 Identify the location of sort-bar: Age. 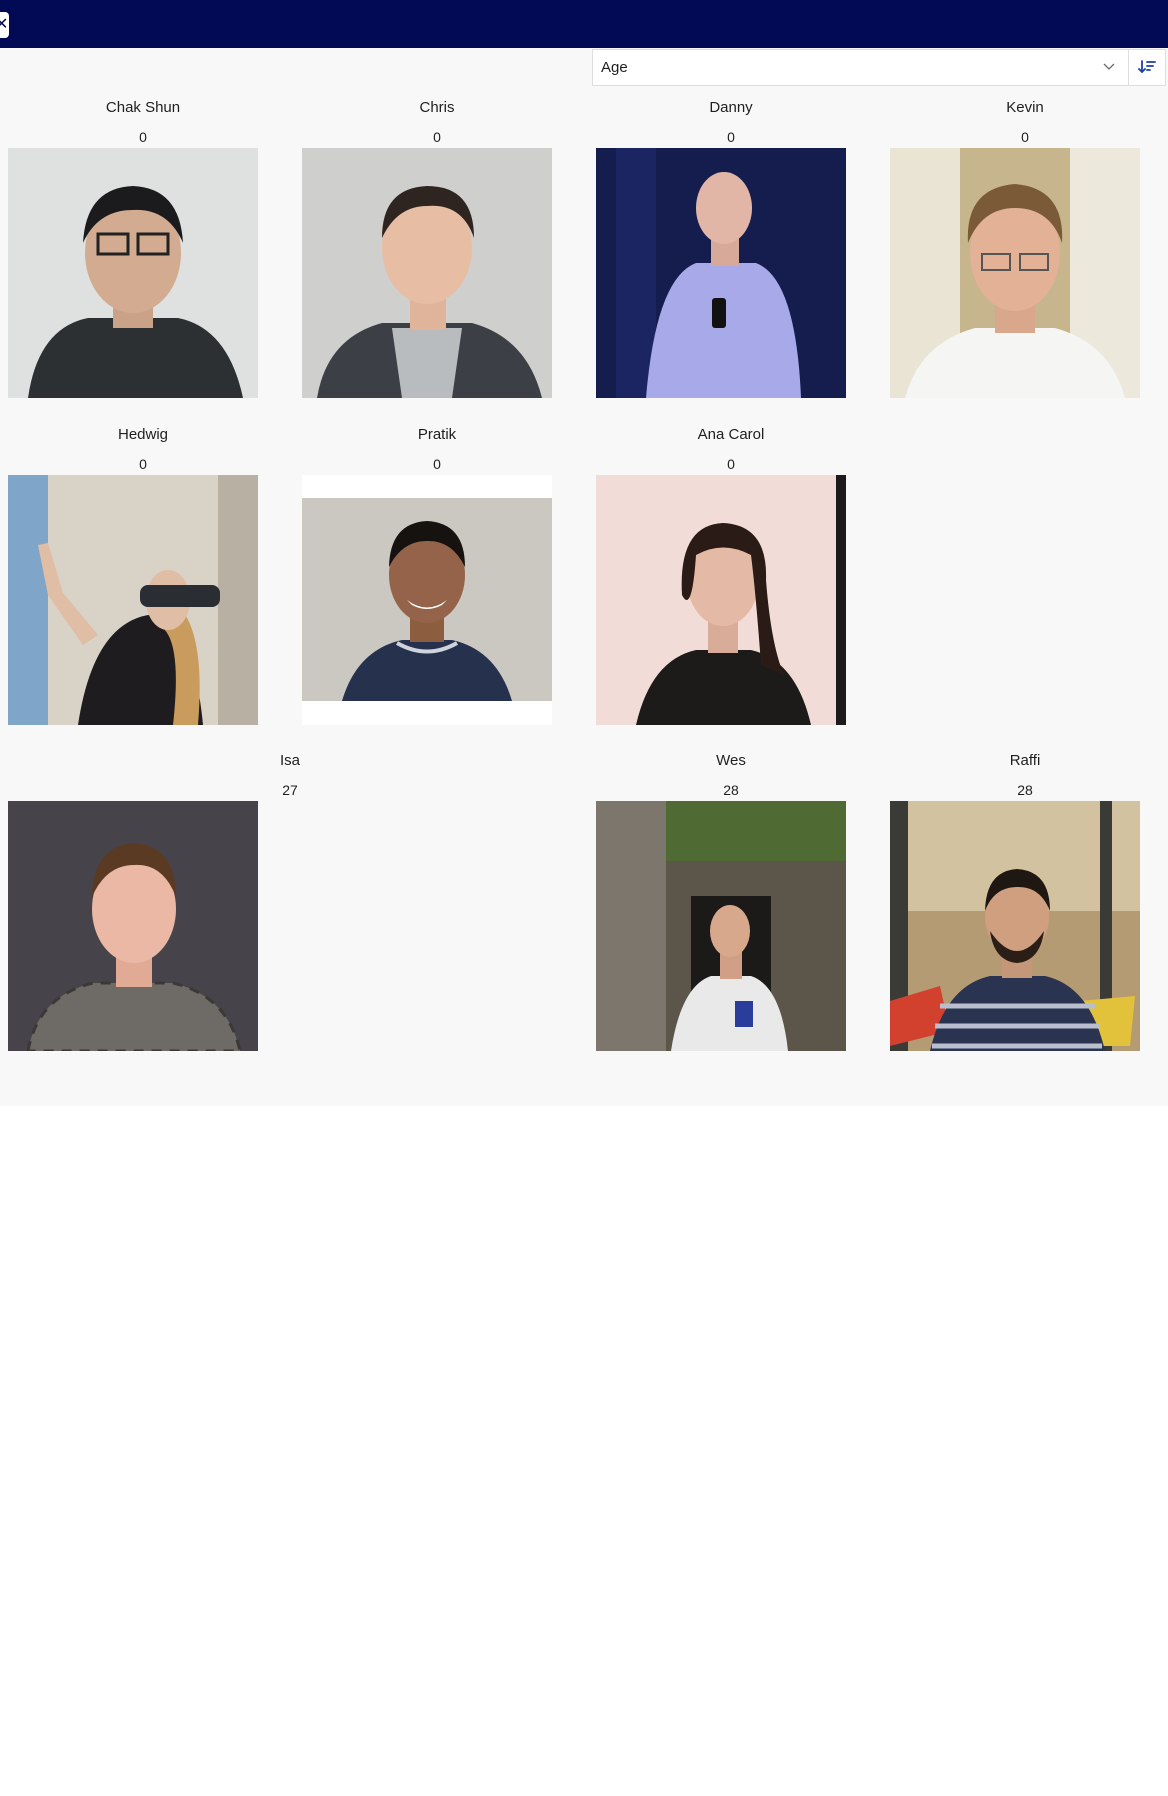
(879, 67).